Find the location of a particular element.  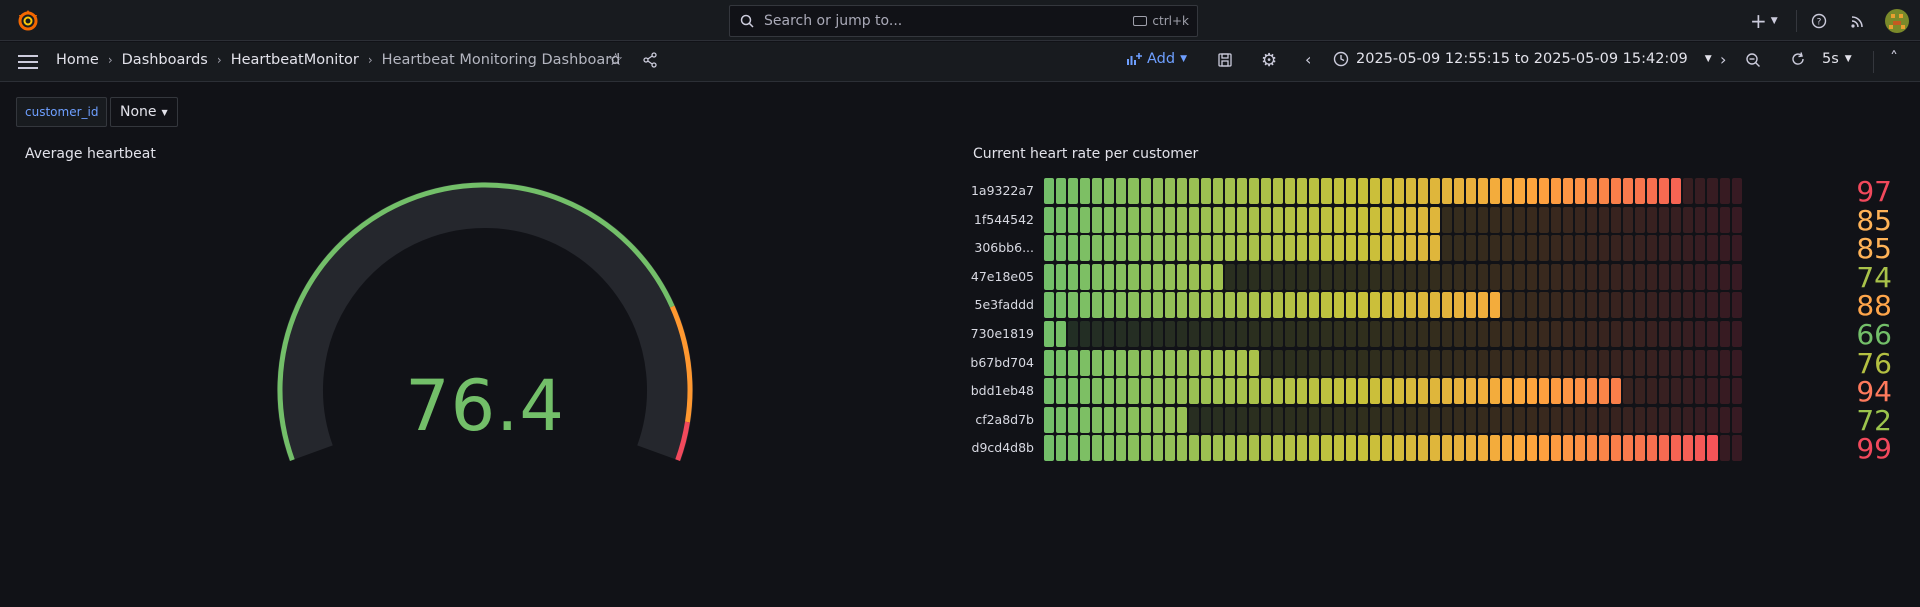

bar-gauge-label: bdd1eb48 is located at coordinates (1002, 391).